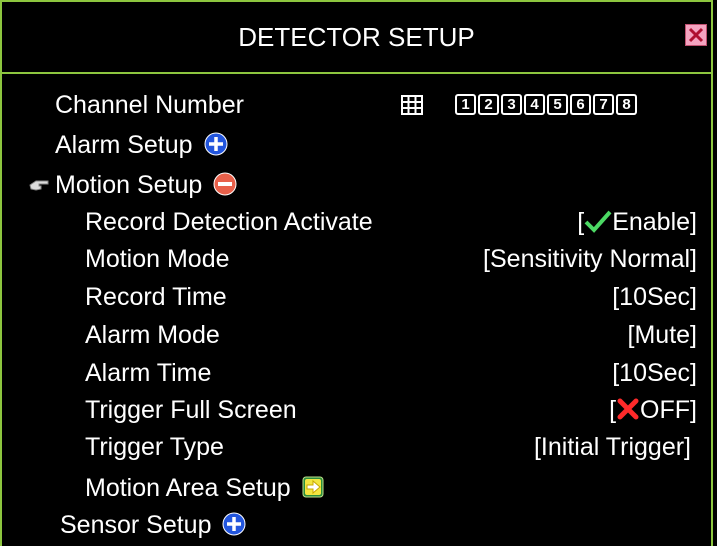 This screenshot has width=717, height=546. I want to click on alarm-mode-value: [Mute], so click(662, 335).